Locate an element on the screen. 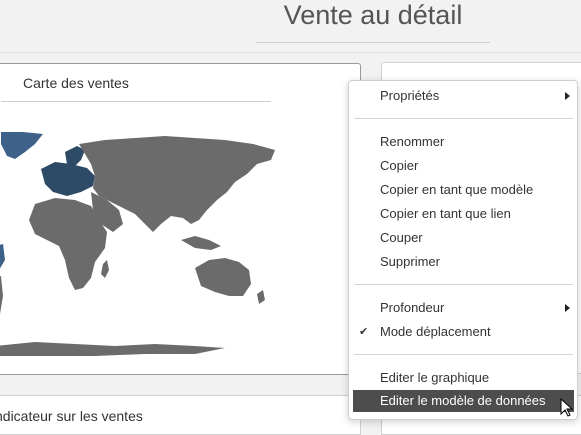 The width and height of the screenshot is (581, 435). menu-item-label: Copier en tant que lien is located at coordinates (445, 213).